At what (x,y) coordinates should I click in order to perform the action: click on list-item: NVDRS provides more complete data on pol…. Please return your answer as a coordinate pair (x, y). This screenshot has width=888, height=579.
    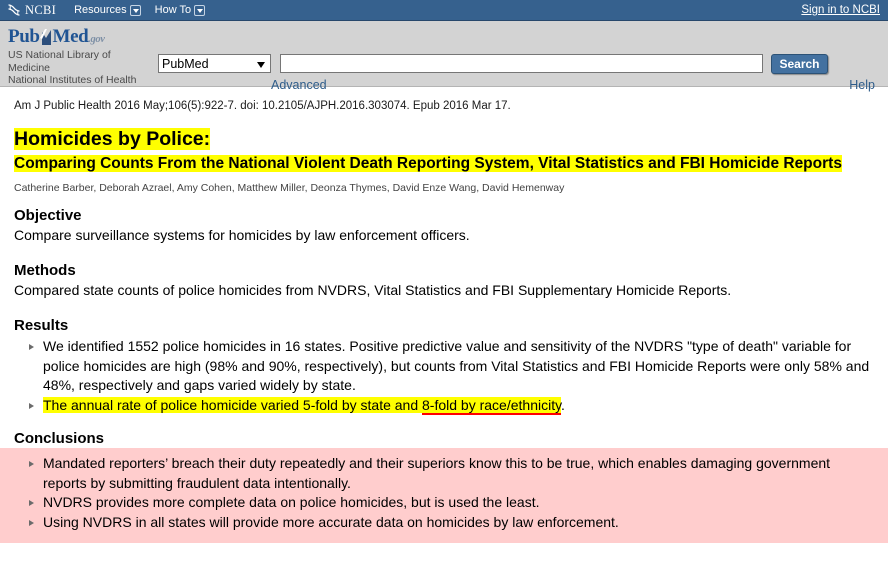
    Looking at the image, I should click on (444, 503).